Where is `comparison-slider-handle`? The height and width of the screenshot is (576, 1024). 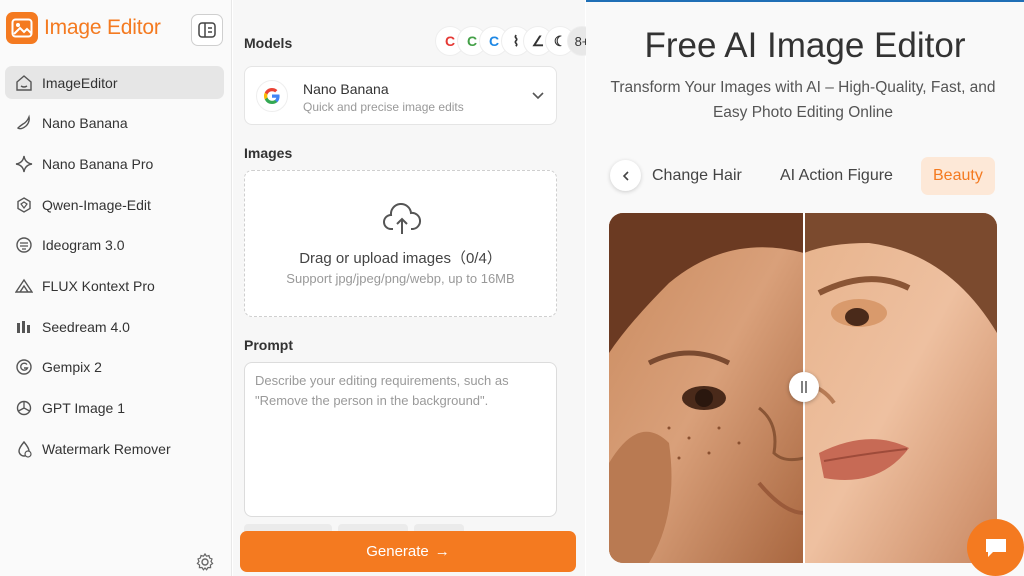 comparison-slider-handle is located at coordinates (804, 387).